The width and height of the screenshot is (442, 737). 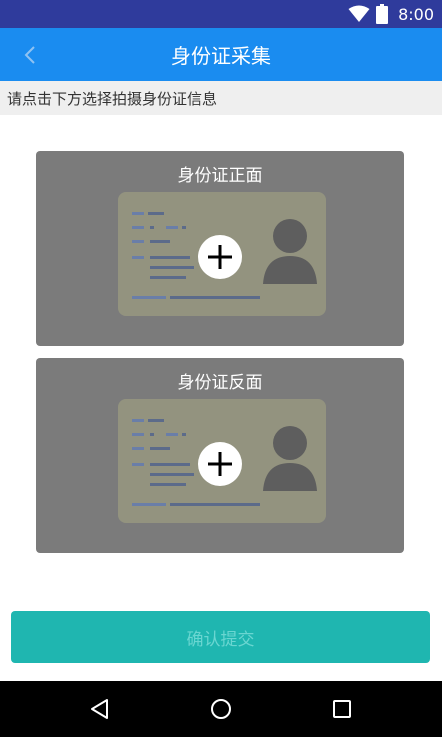 What do you see at coordinates (220, 176) in the screenshot?
I see `id-front-title: 身份证正面` at bounding box center [220, 176].